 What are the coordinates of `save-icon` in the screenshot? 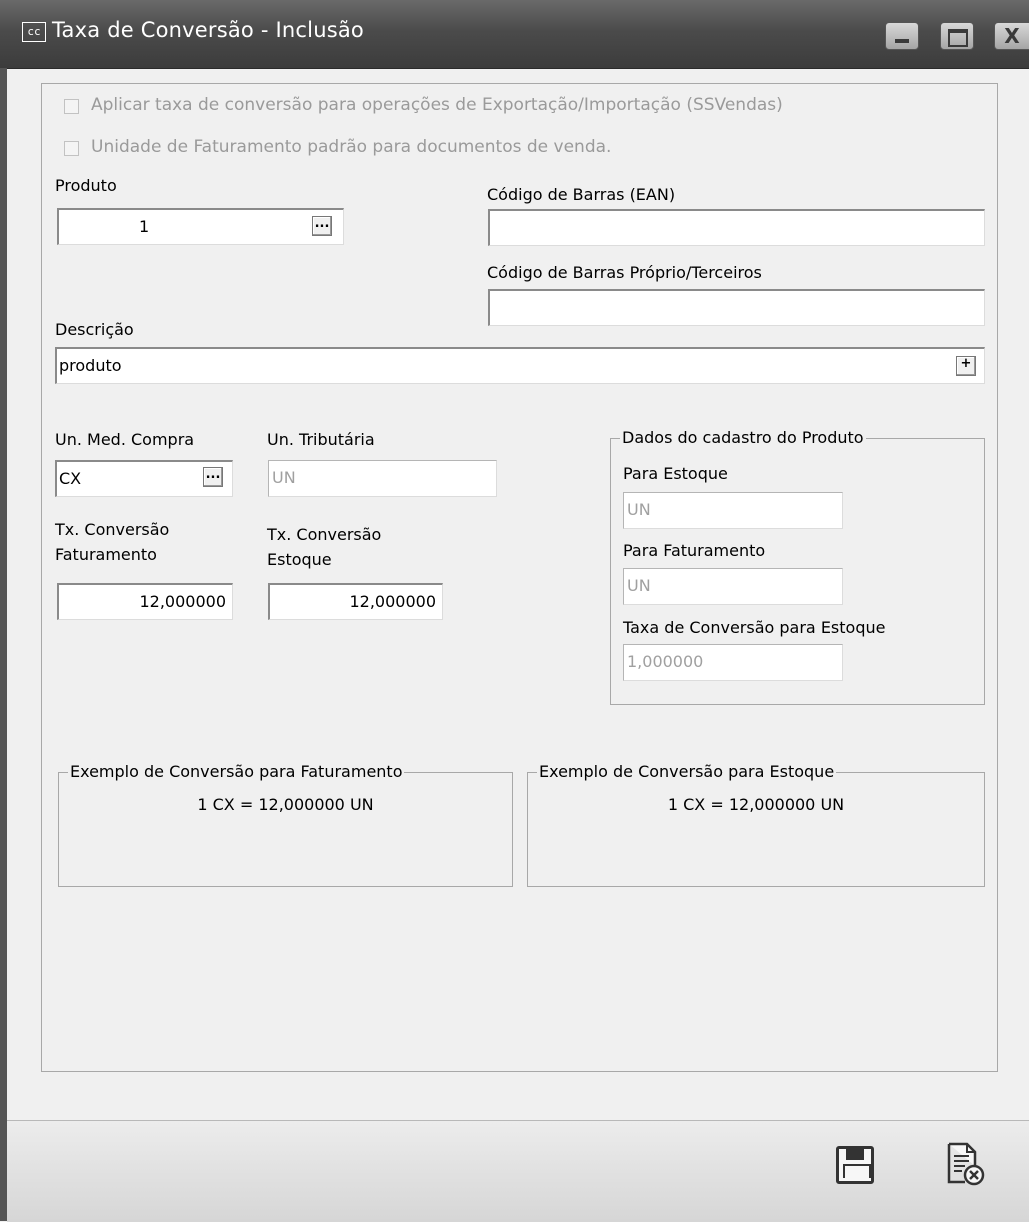 It's located at (855, 1165).